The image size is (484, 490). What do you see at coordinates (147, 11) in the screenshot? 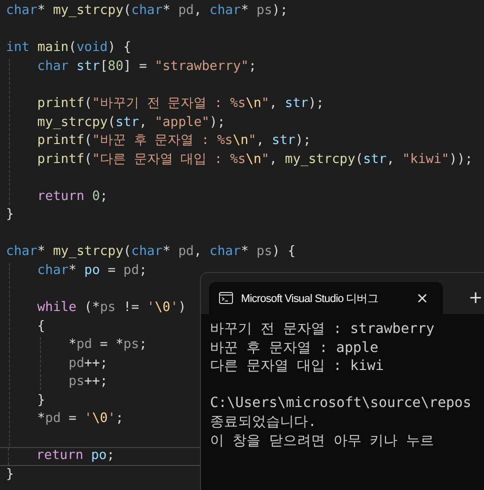
I see `code-line: char* my_strcpy(char* pd, char* ps);` at bounding box center [147, 11].